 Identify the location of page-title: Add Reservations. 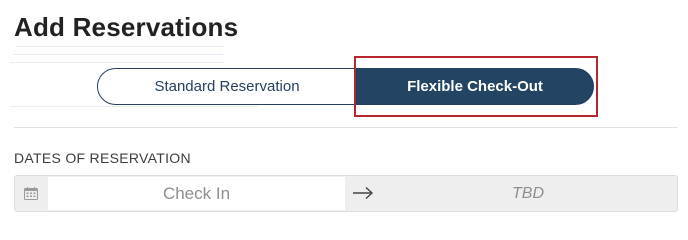
(126, 27).